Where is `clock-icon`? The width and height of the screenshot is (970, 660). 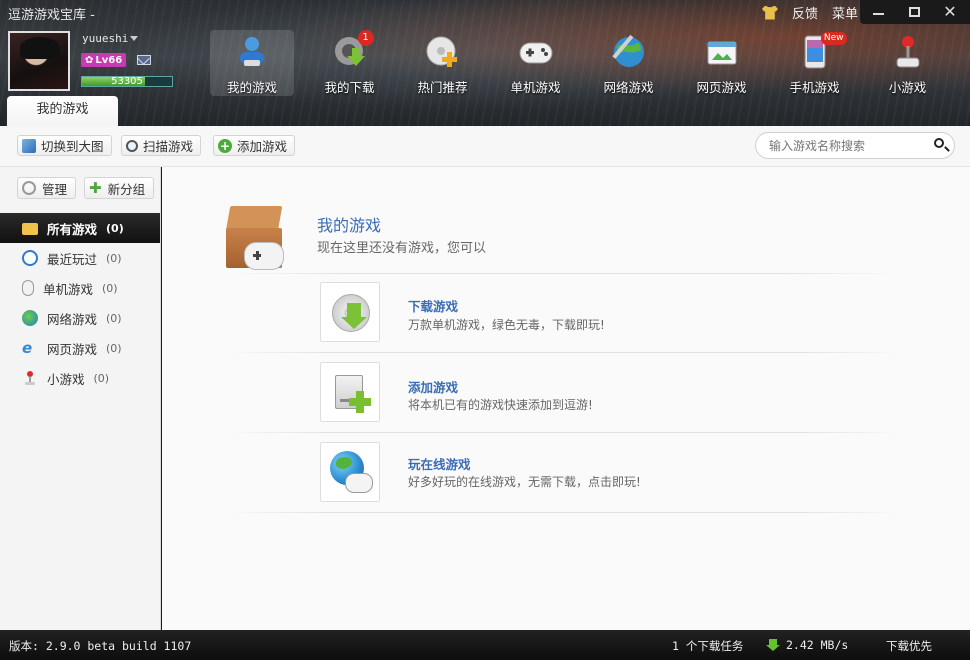 clock-icon is located at coordinates (30, 258).